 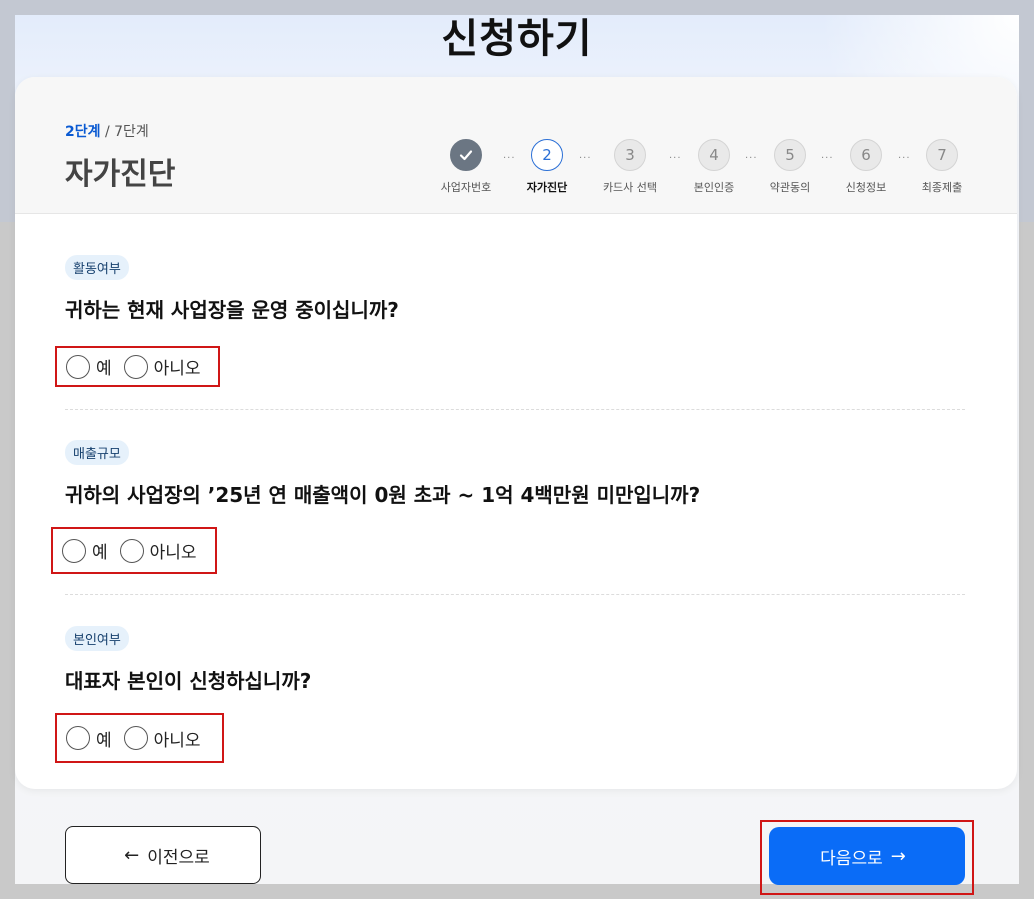 I want to click on radio-group-revenue: 예 아니오, so click(x=134, y=550).